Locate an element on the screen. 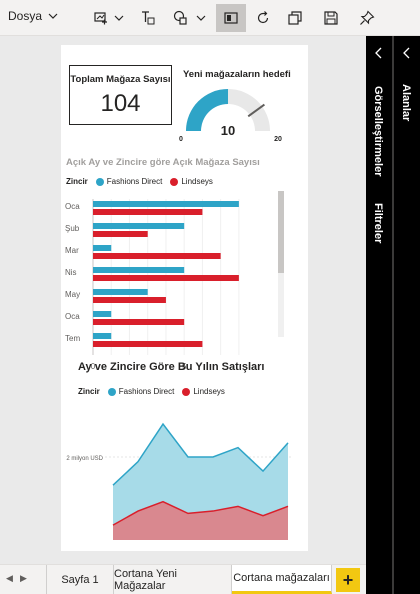 The image size is (420, 594). gauge-min: 0 is located at coordinates (181, 139).